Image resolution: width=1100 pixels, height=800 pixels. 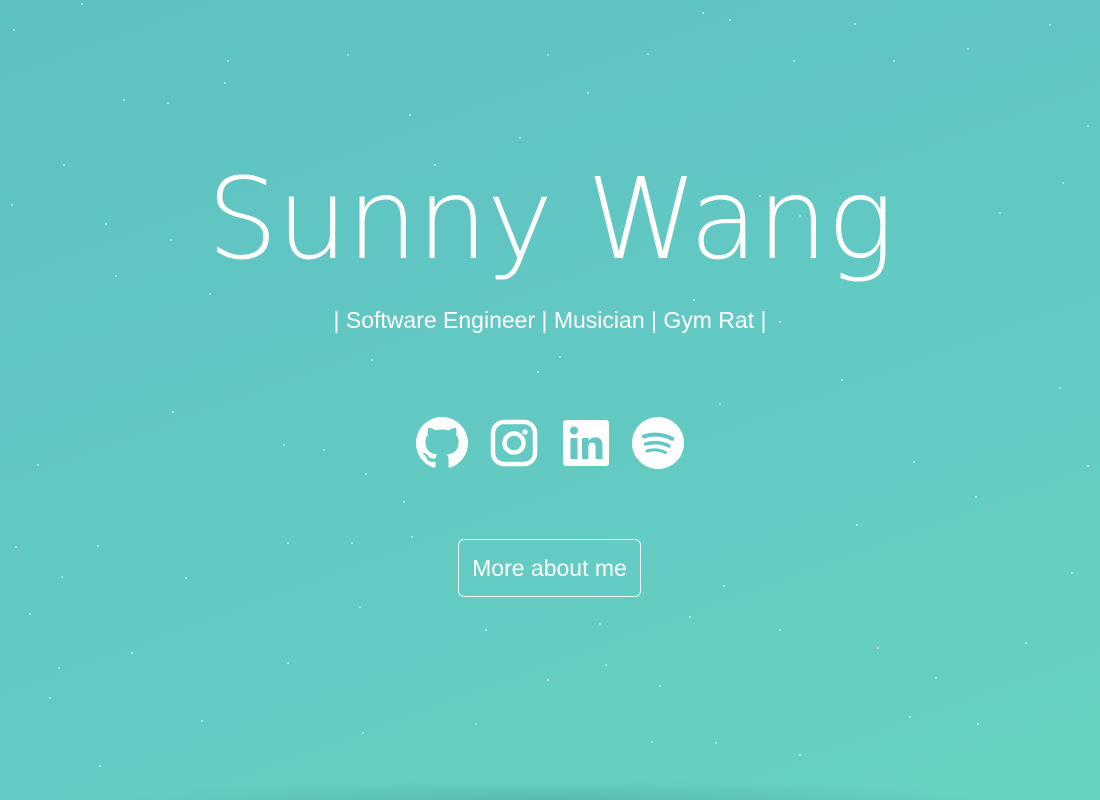 What do you see at coordinates (550, 443) in the screenshot?
I see `social-links` at bounding box center [550, 443].